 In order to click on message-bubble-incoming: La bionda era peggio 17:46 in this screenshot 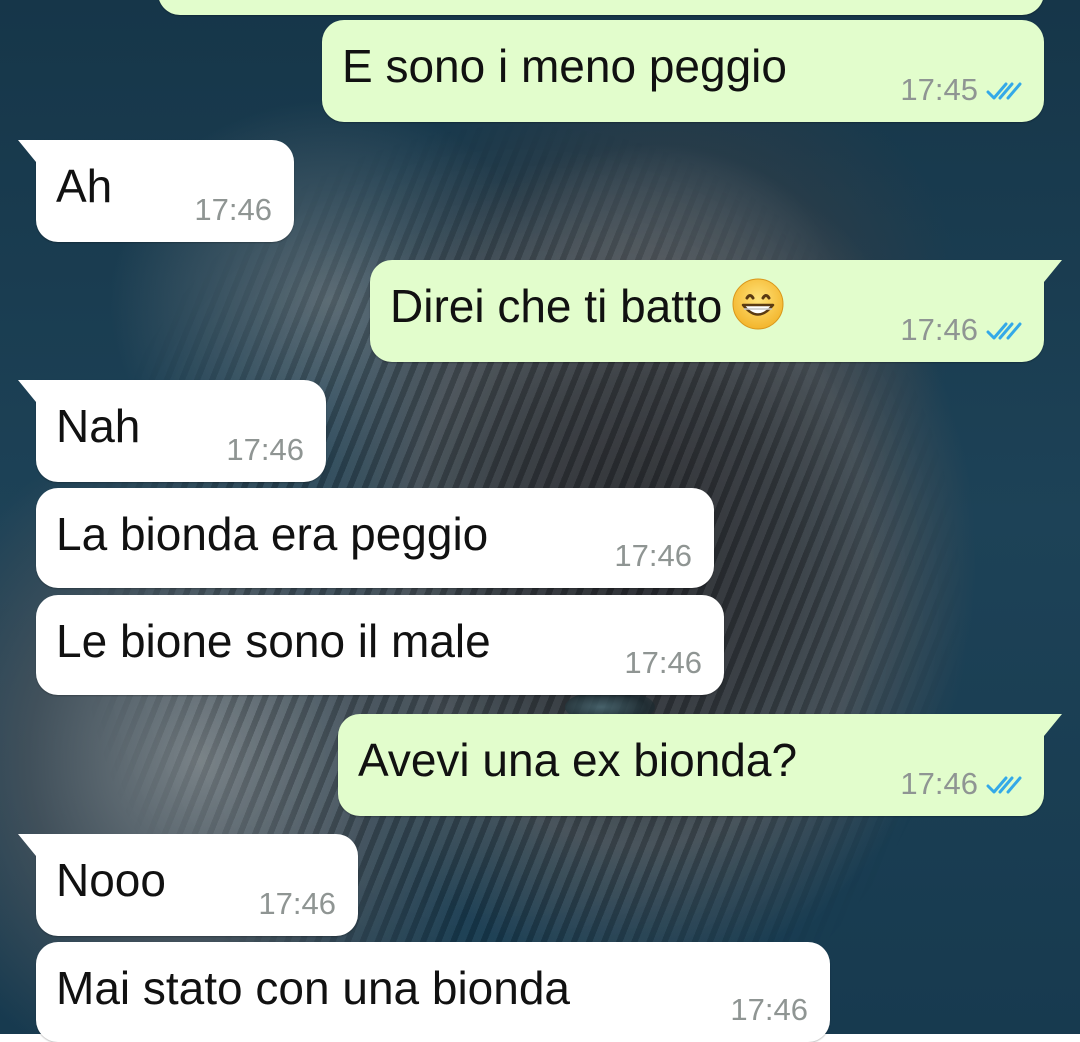, I will do `click(375, 538)`.